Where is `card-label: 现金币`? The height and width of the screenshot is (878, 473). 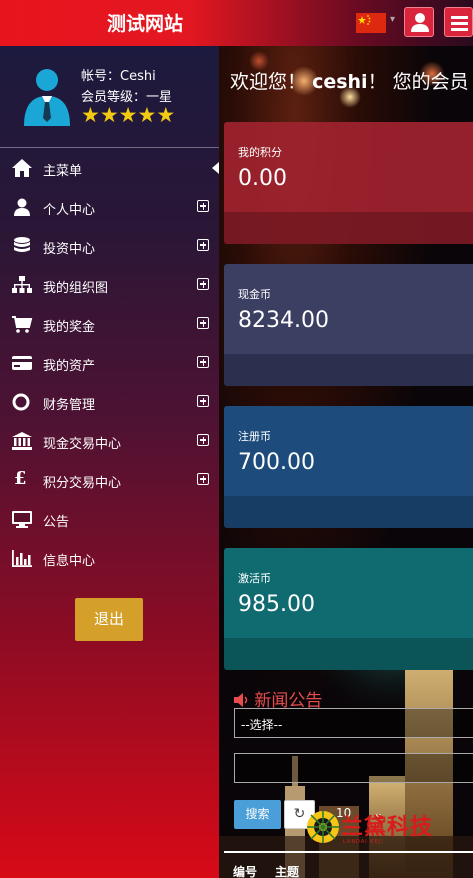
card-label: 现金币 is located at coordinates (254, 294).